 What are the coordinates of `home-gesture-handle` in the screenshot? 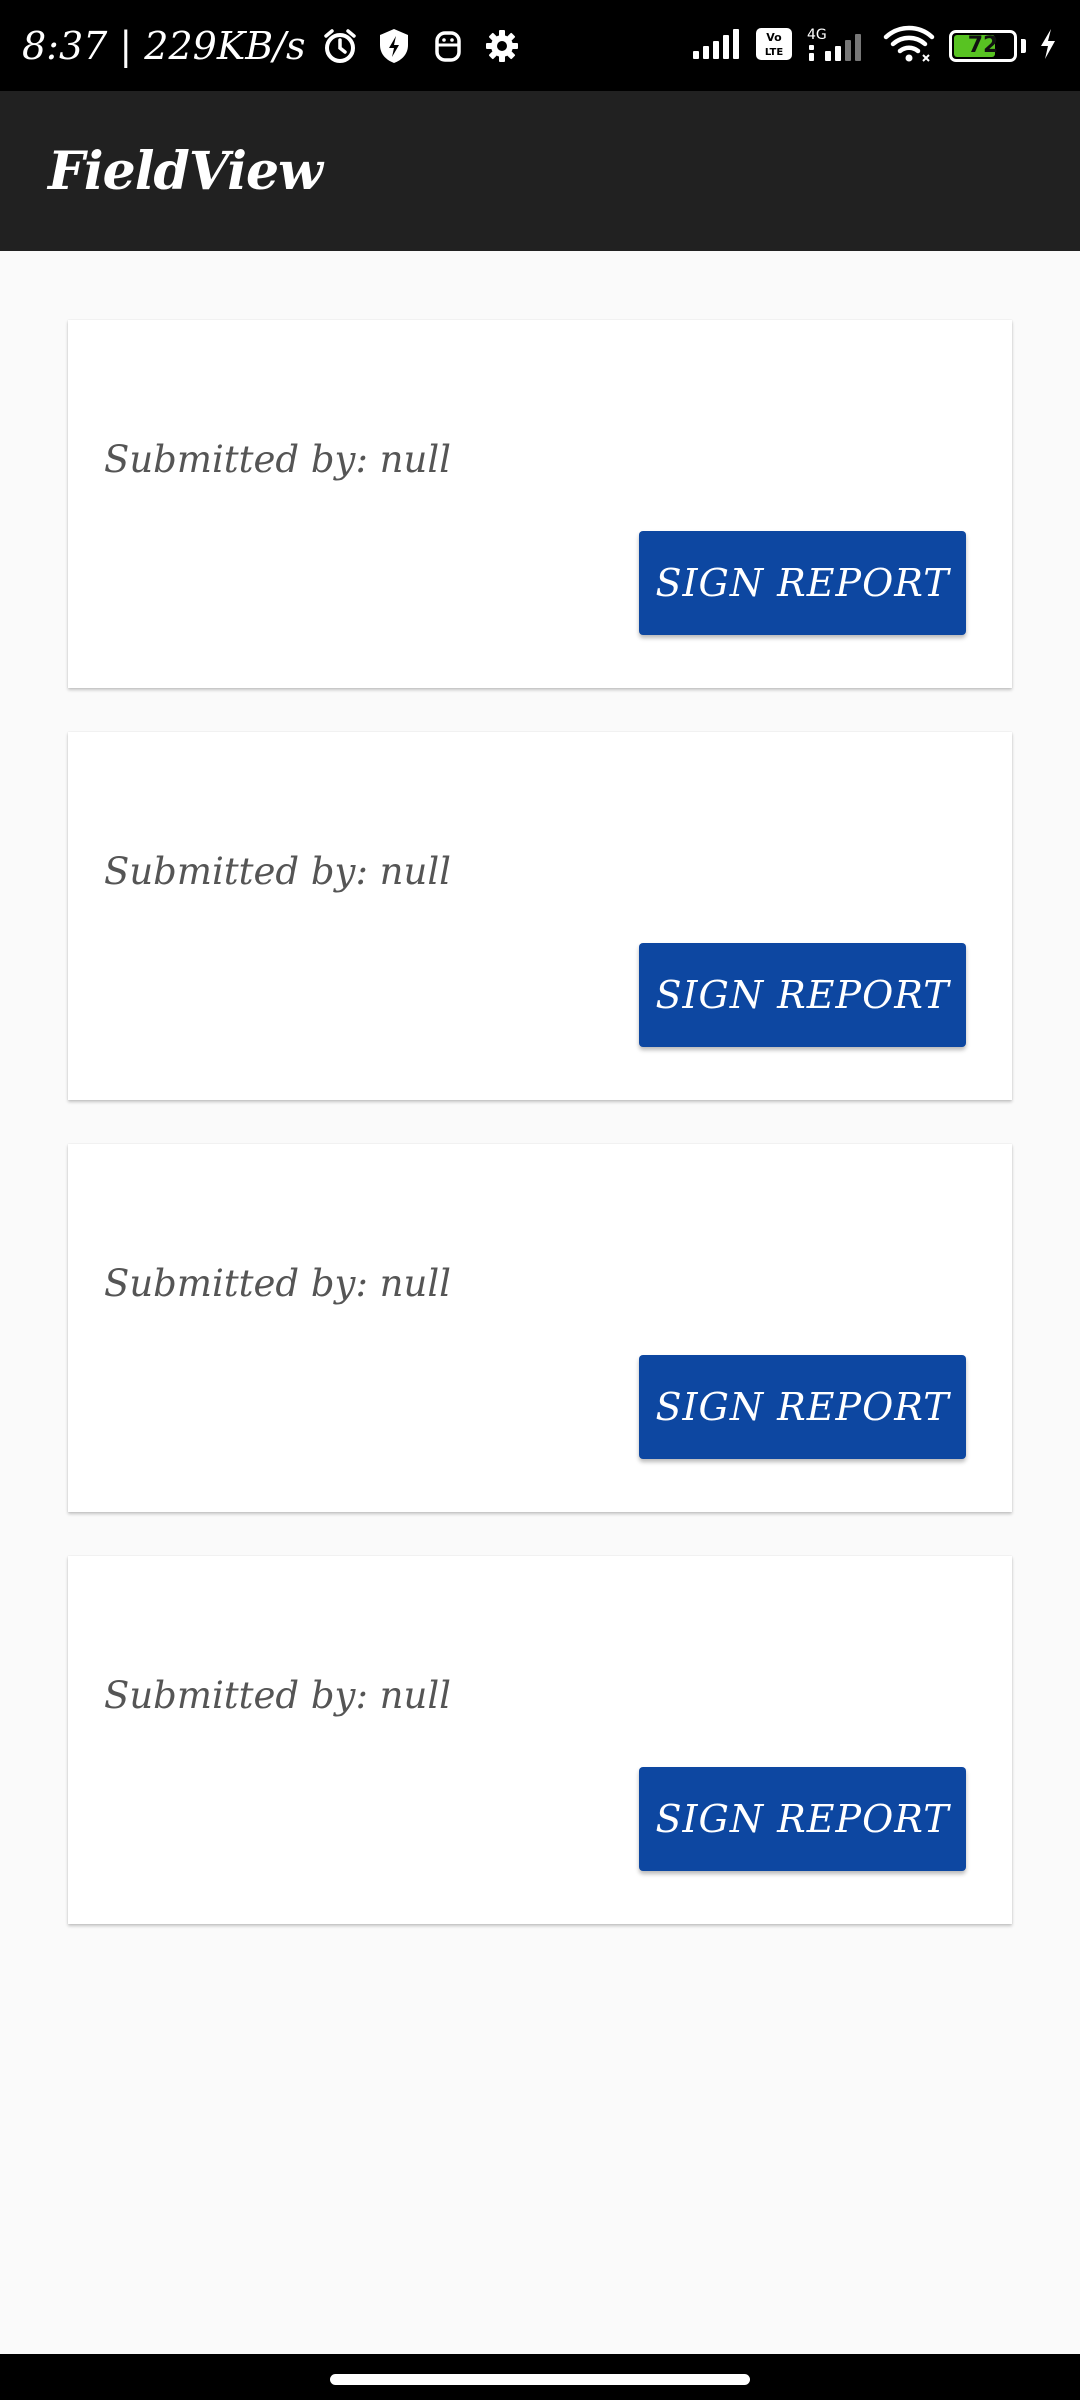 It's located at (540, 2379).